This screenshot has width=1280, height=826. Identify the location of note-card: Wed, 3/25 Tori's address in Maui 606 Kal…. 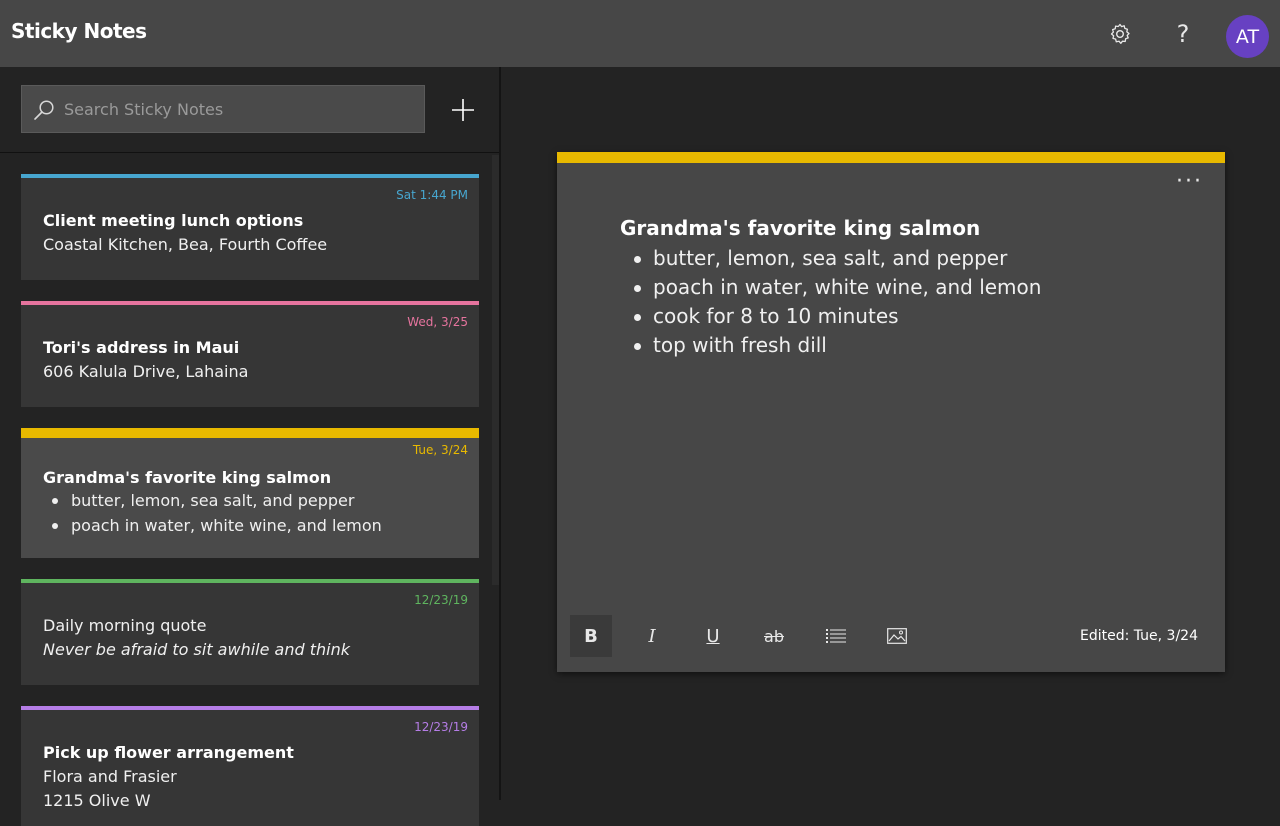
(250, 354).